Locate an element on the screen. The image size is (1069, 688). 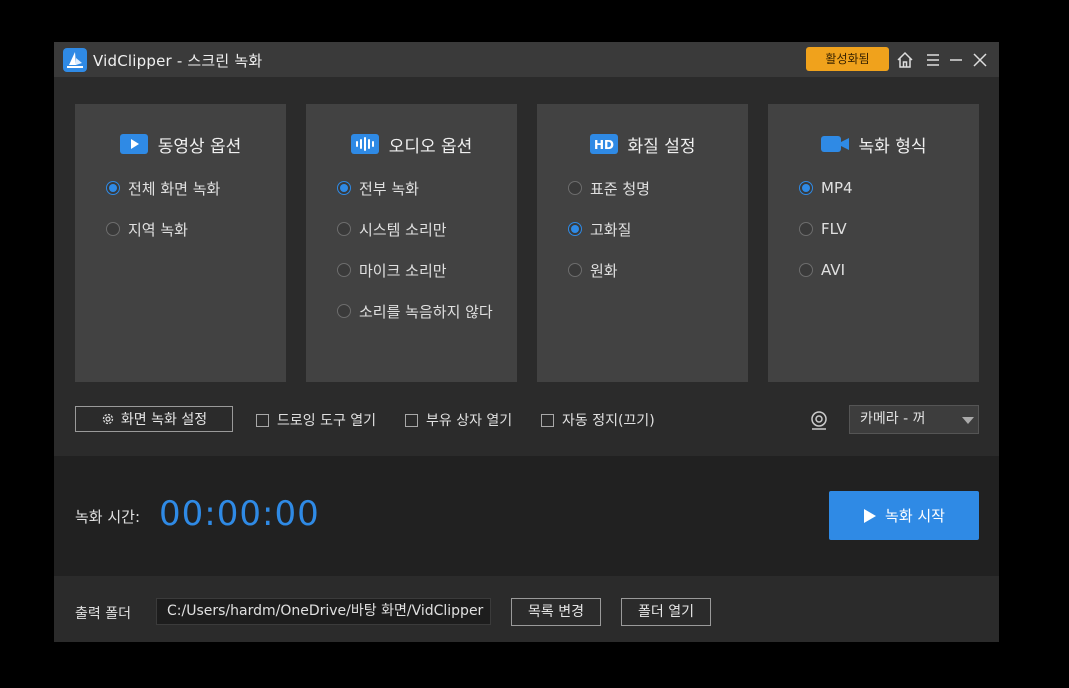
radio-high-quality: 고화질 is located at coordinates (599, 229).